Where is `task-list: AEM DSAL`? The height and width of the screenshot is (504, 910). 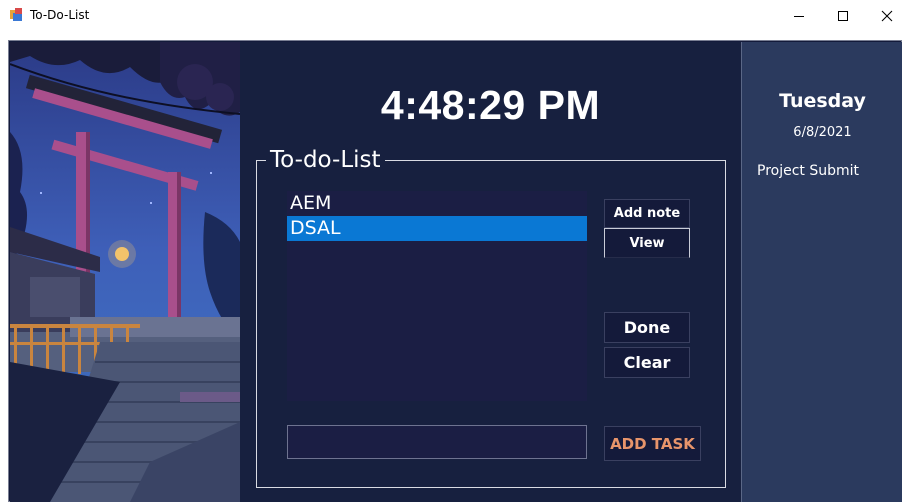 task-list: AEM DSAL is located at coordinates (437, 296).